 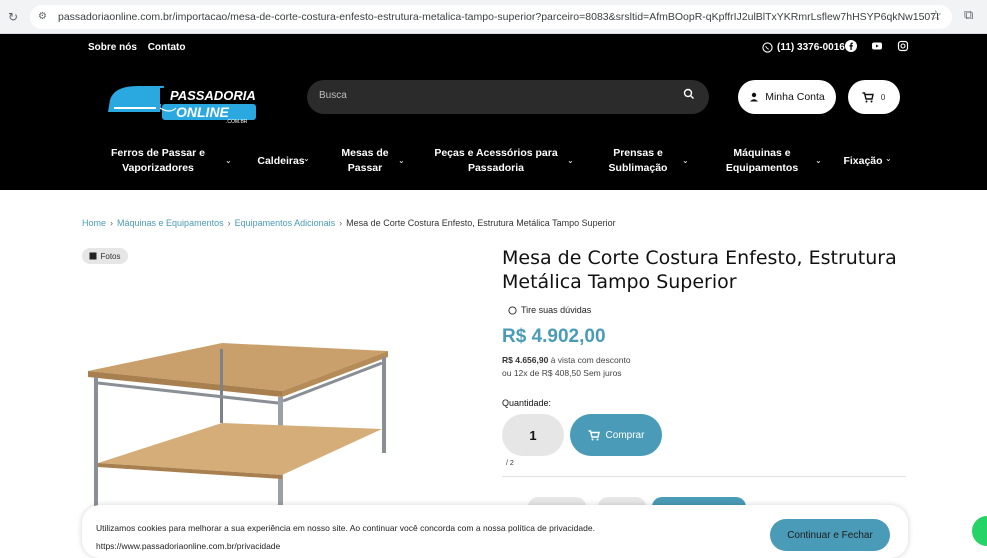 I want to click on instagram-icon, so click(x=903, y=47).